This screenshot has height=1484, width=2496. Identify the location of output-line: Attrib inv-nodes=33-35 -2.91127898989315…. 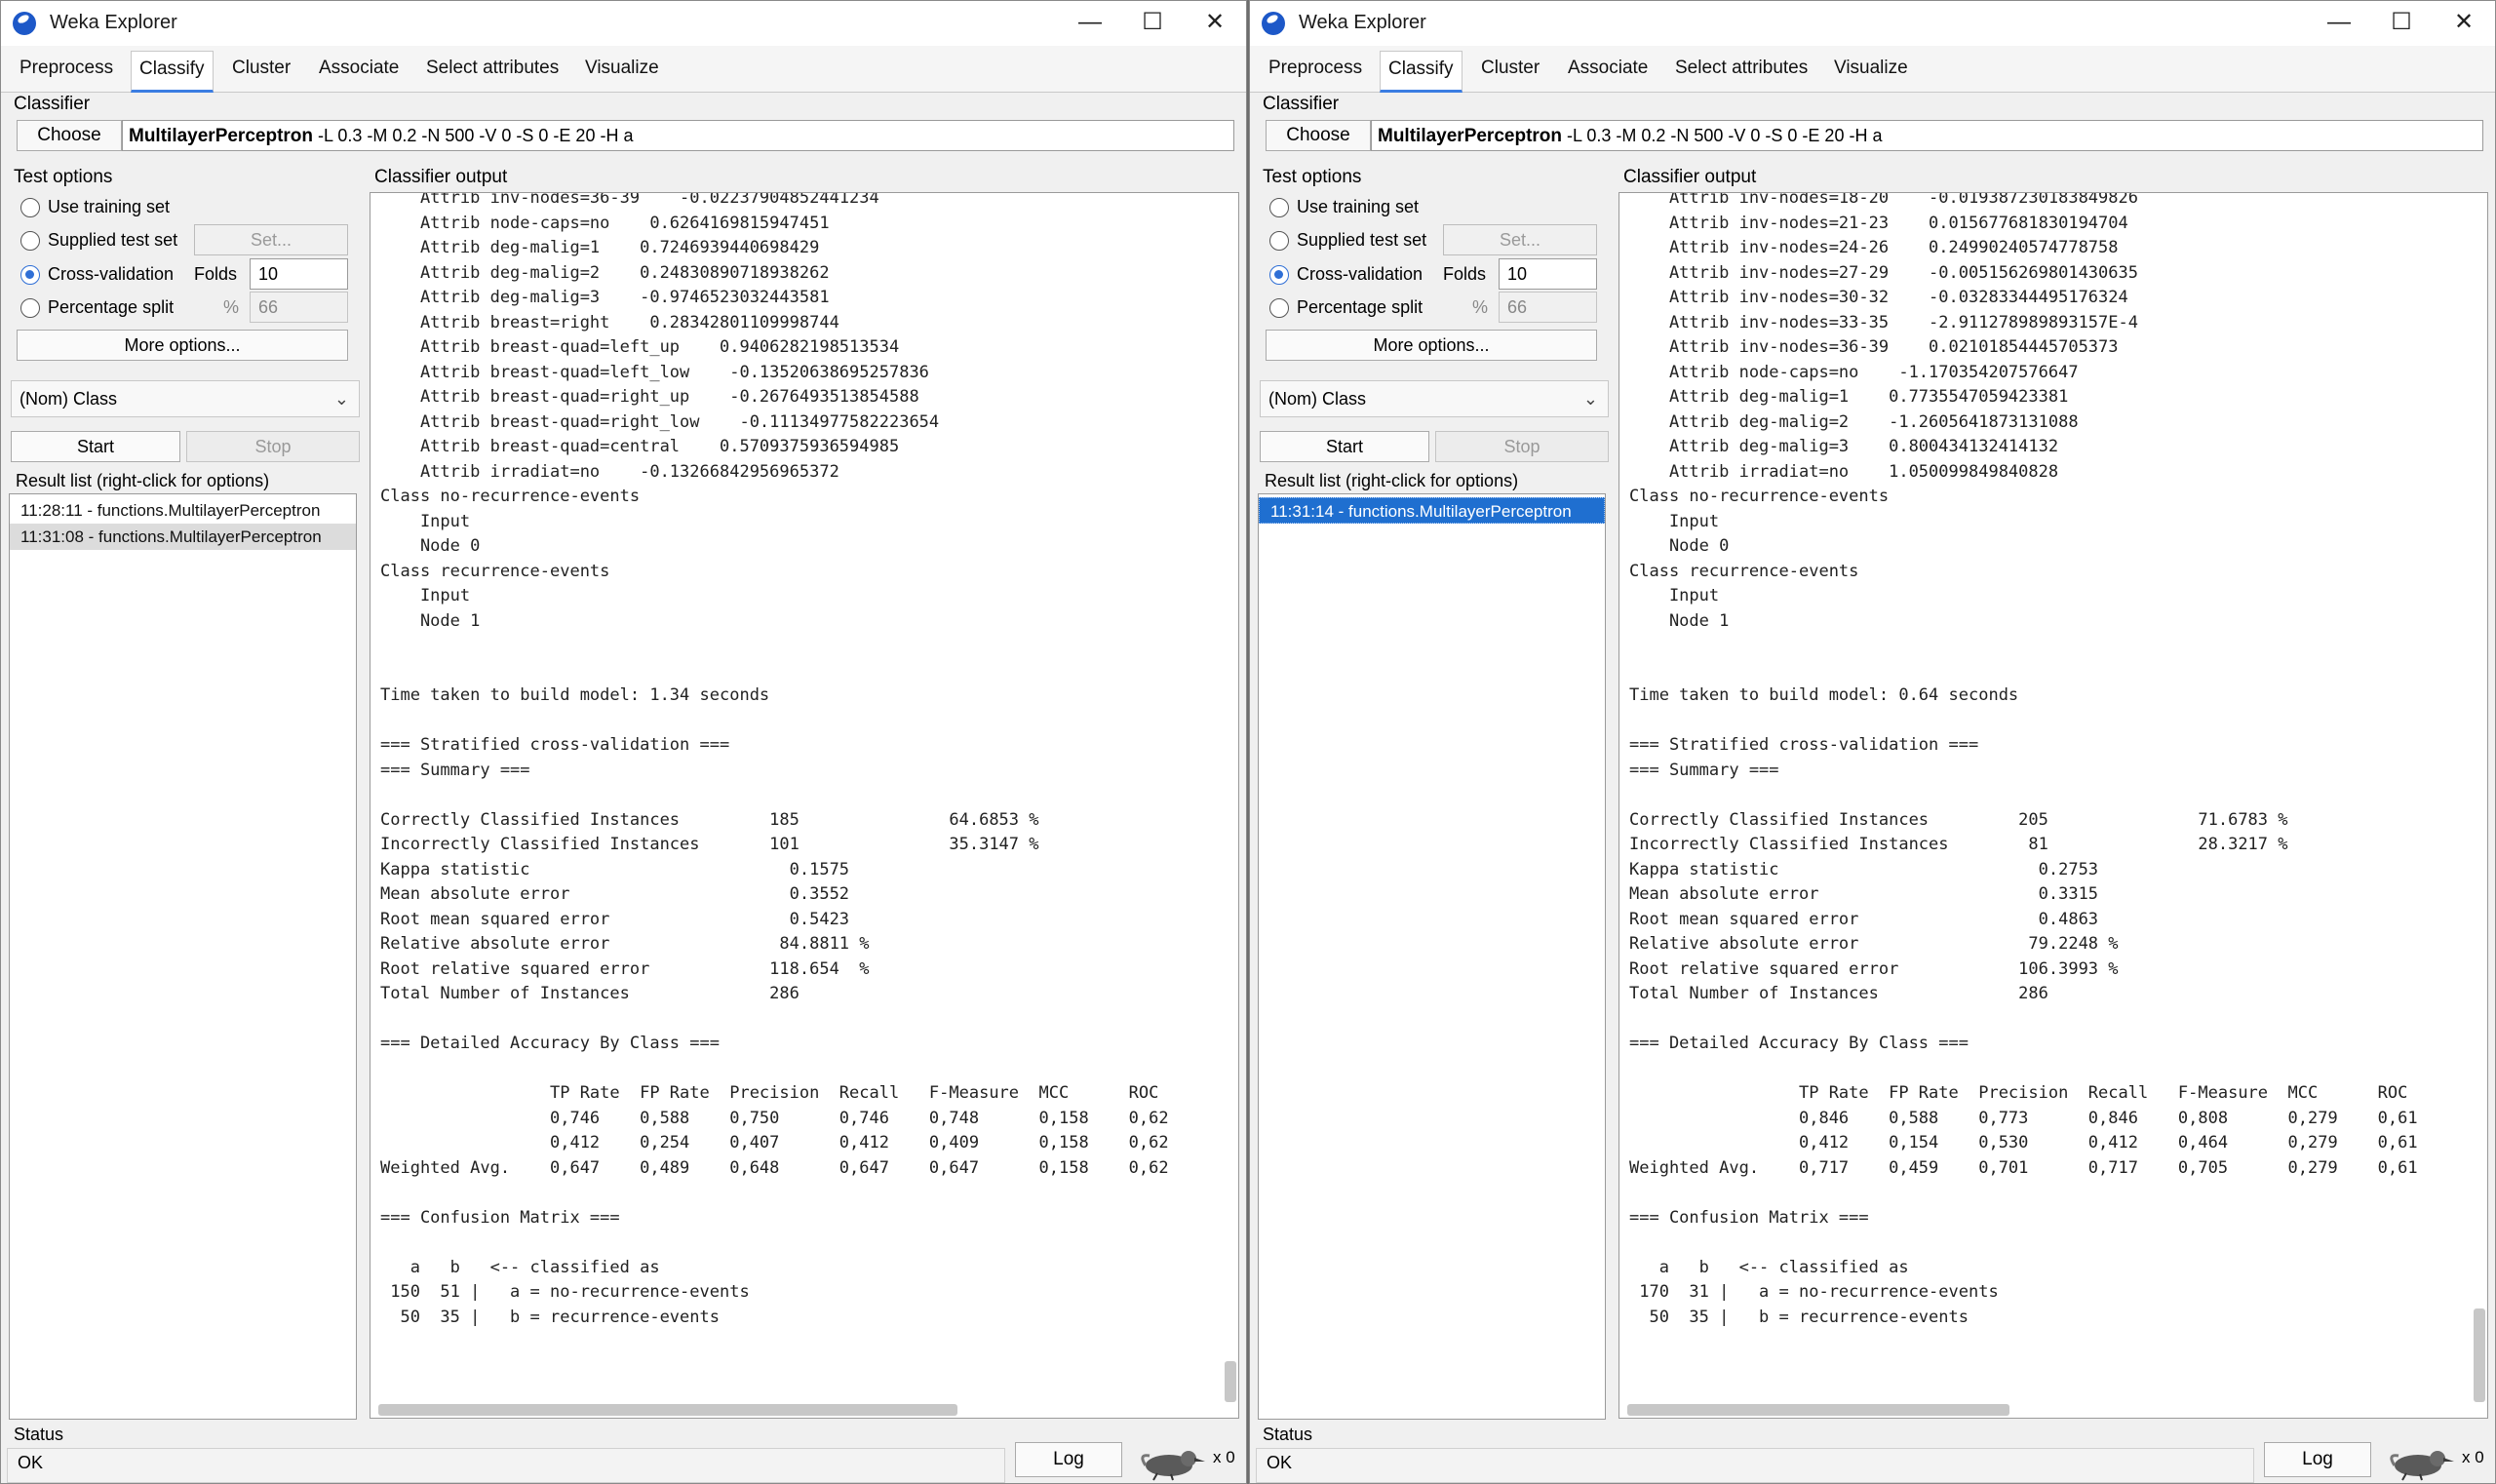
(1883, 322).